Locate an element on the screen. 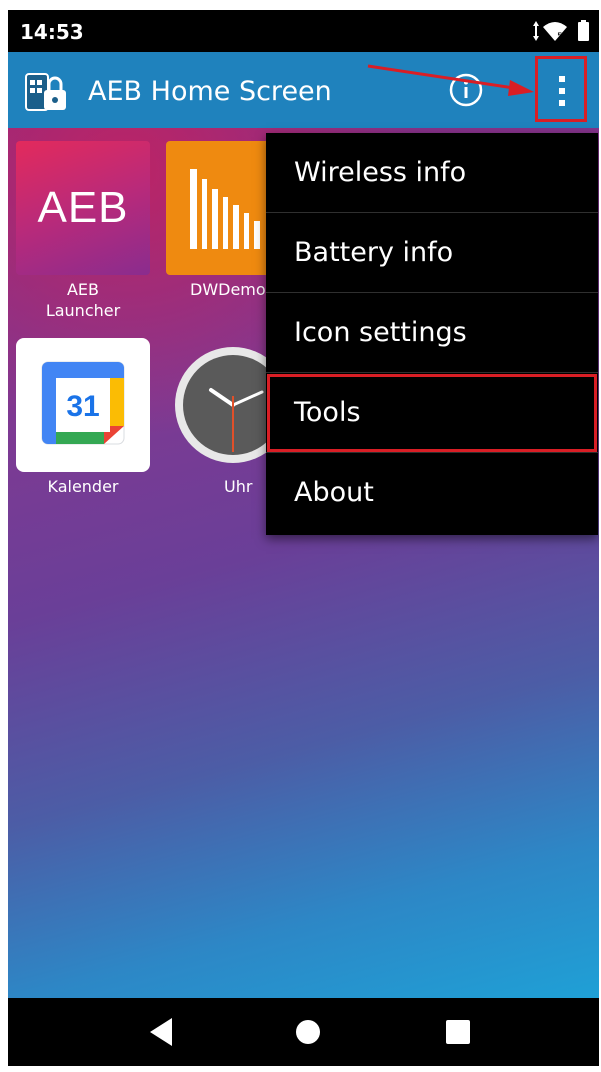 The image size is (601, 1072). menu-item-wireless-info: Wireless info is located at coordinates (432, 173).